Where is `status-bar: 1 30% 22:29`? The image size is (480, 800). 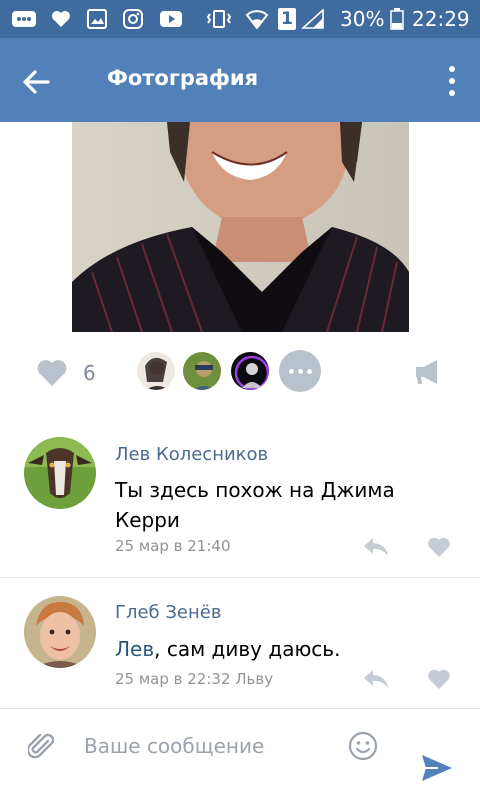
status-bar: 1 30% 22:29 is located at coordinates (240, 19).